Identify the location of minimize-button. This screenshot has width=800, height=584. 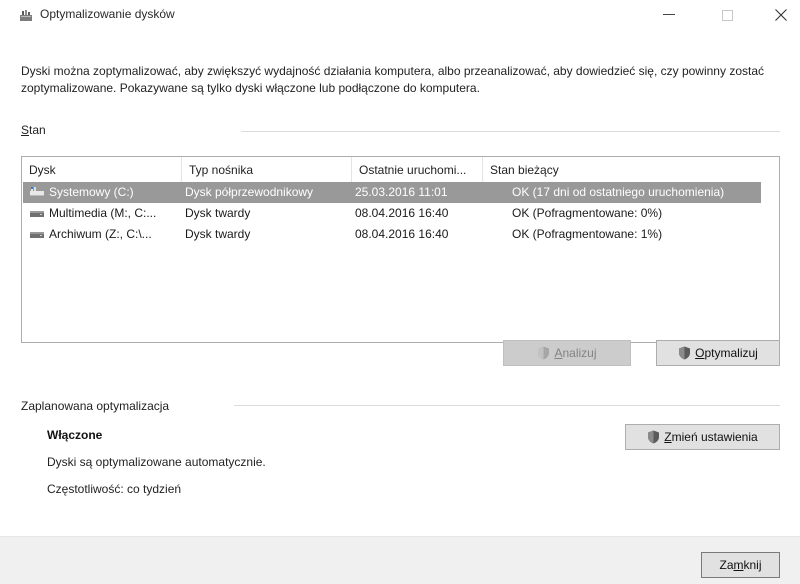
(669, 15).